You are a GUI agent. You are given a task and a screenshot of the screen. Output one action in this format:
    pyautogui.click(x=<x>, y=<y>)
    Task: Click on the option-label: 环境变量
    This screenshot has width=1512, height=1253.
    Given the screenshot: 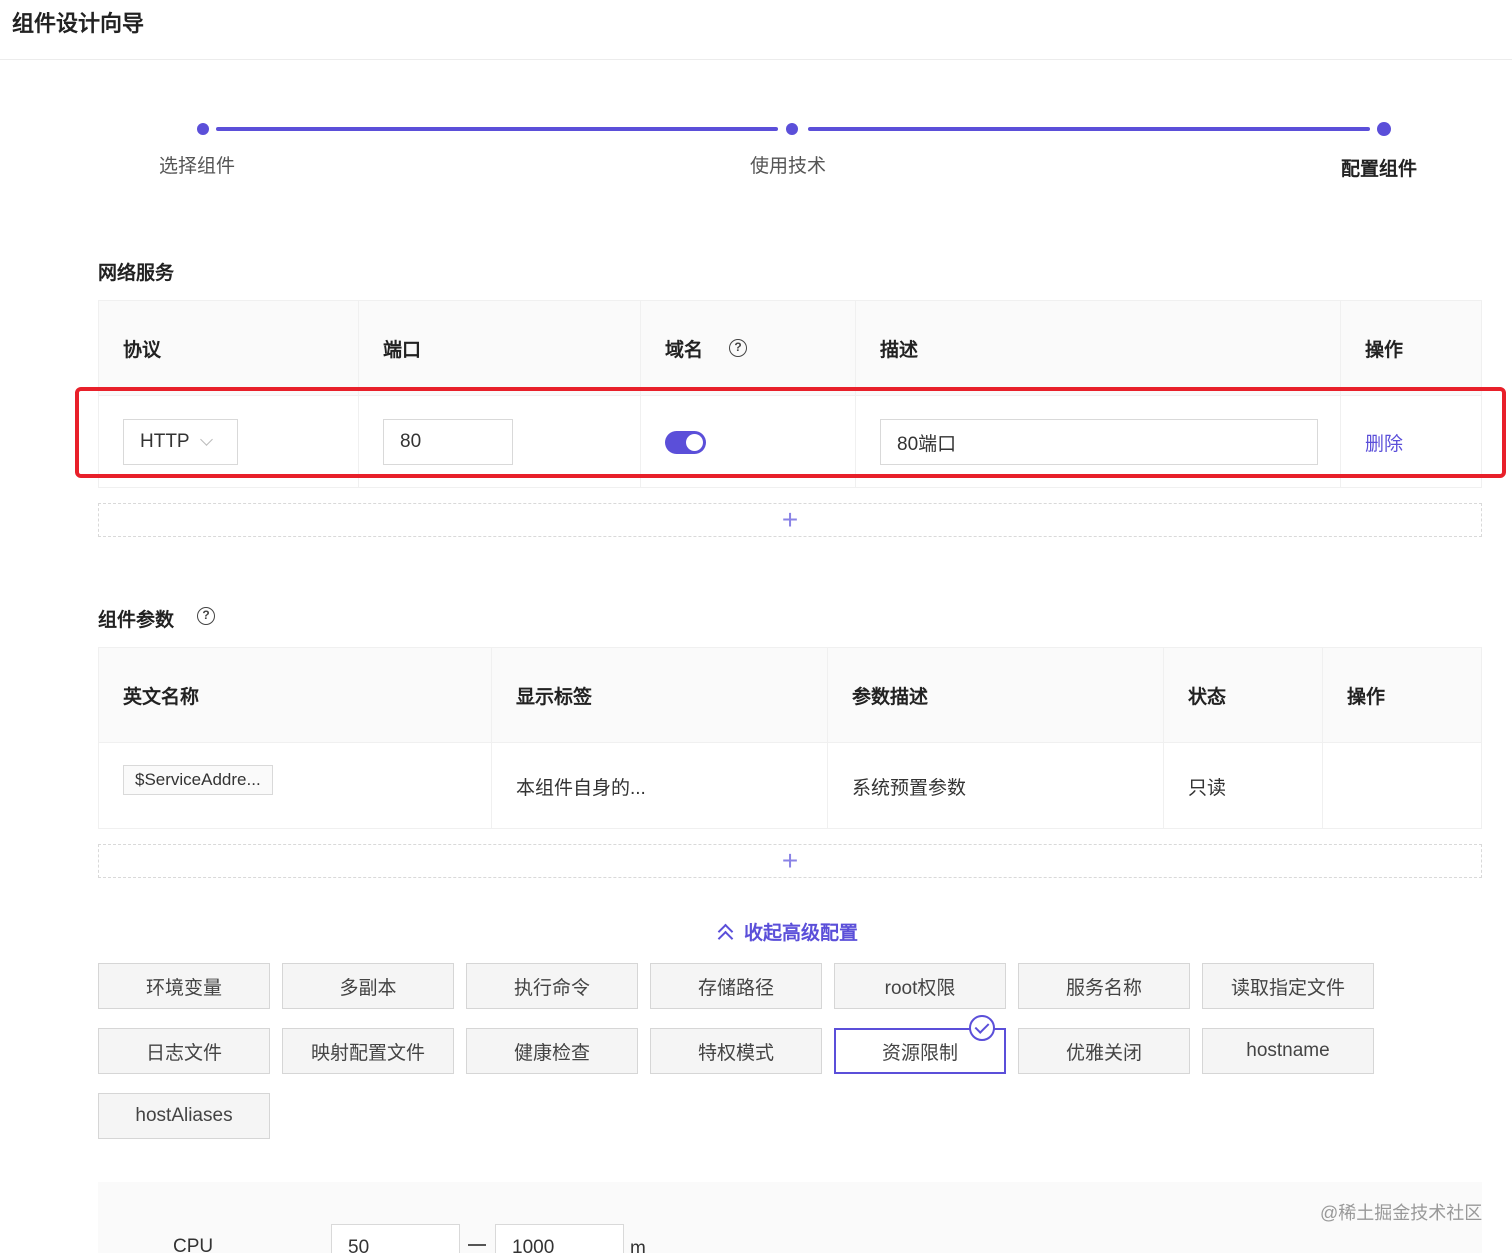 What is the action you would take?
    pyautogui.click(x=183, y=988)
    